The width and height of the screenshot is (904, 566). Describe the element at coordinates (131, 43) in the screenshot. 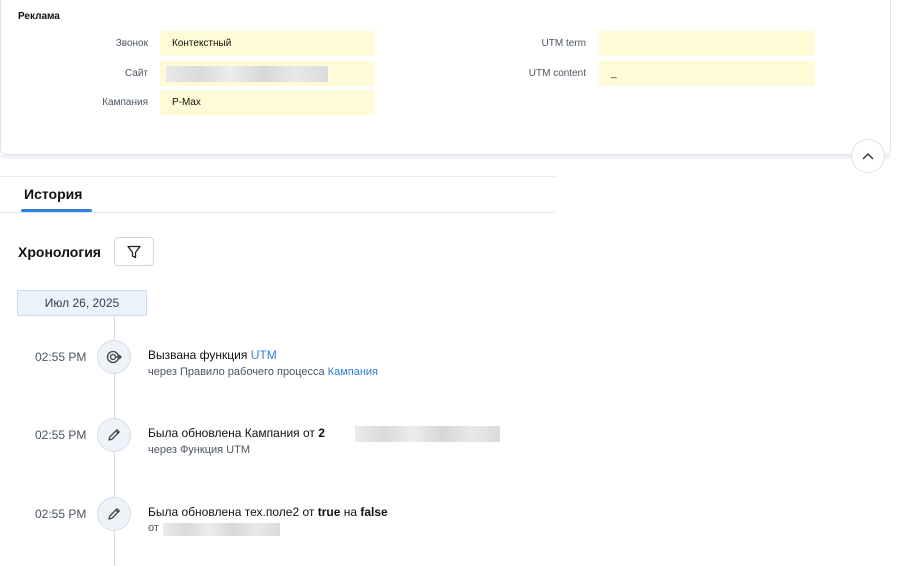

I see `call-label: Звонок` at that location.